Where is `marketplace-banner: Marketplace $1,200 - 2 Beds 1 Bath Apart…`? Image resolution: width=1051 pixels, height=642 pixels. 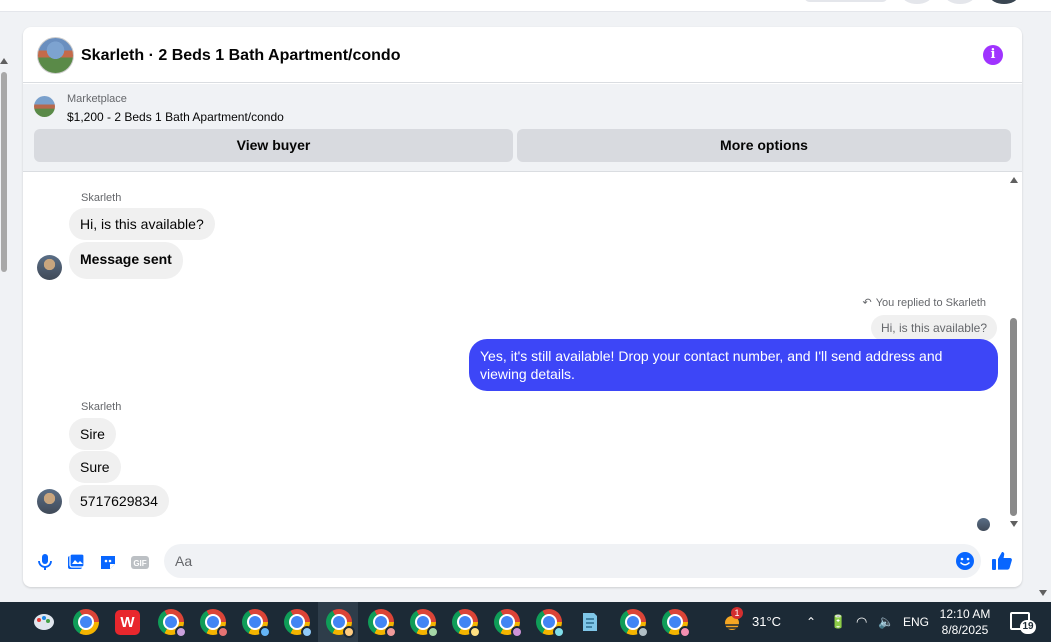
marketplace-banner: Marketplace $1,200 - 2 Beds 1 Bath Apart… is located at coordinates (522, 128).